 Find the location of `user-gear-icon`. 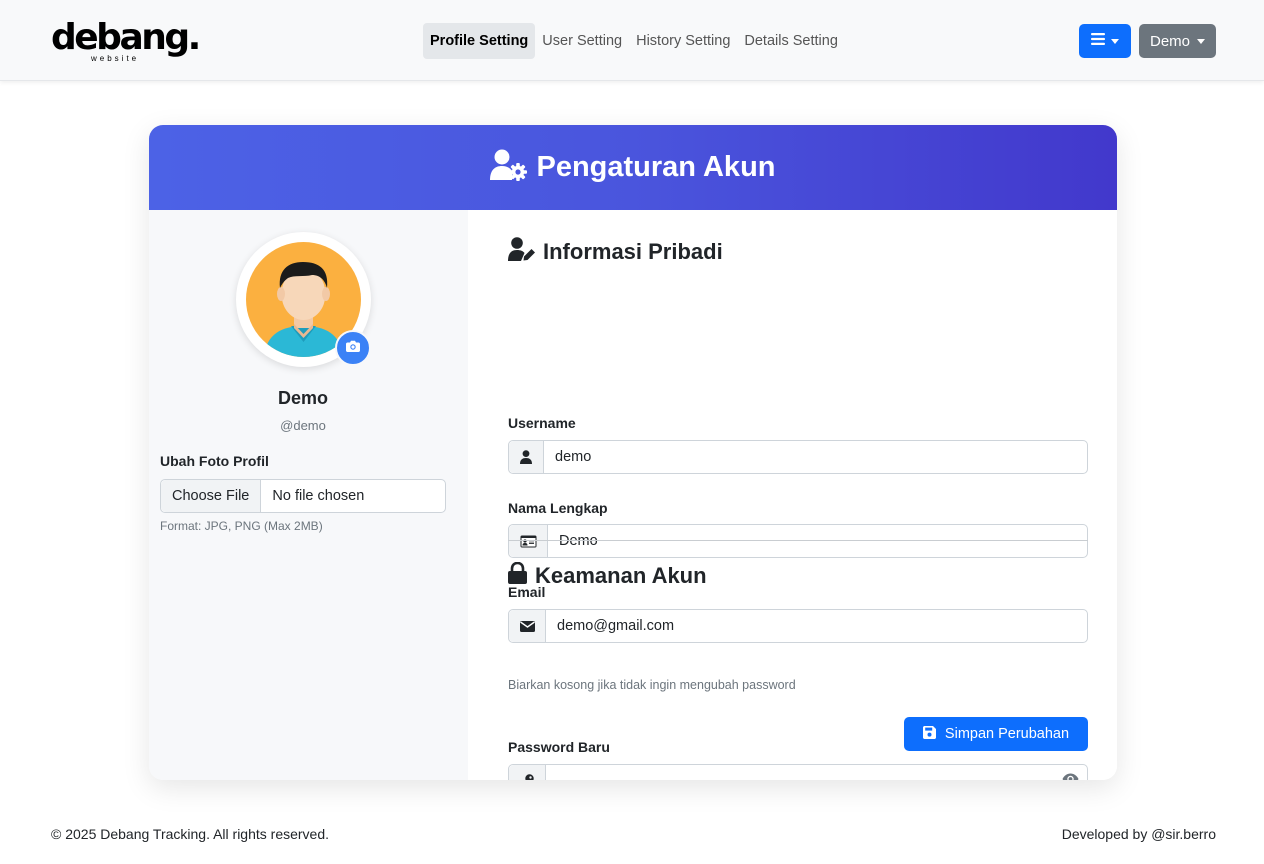

user-gear-icon is located at coordinates (509, 167).